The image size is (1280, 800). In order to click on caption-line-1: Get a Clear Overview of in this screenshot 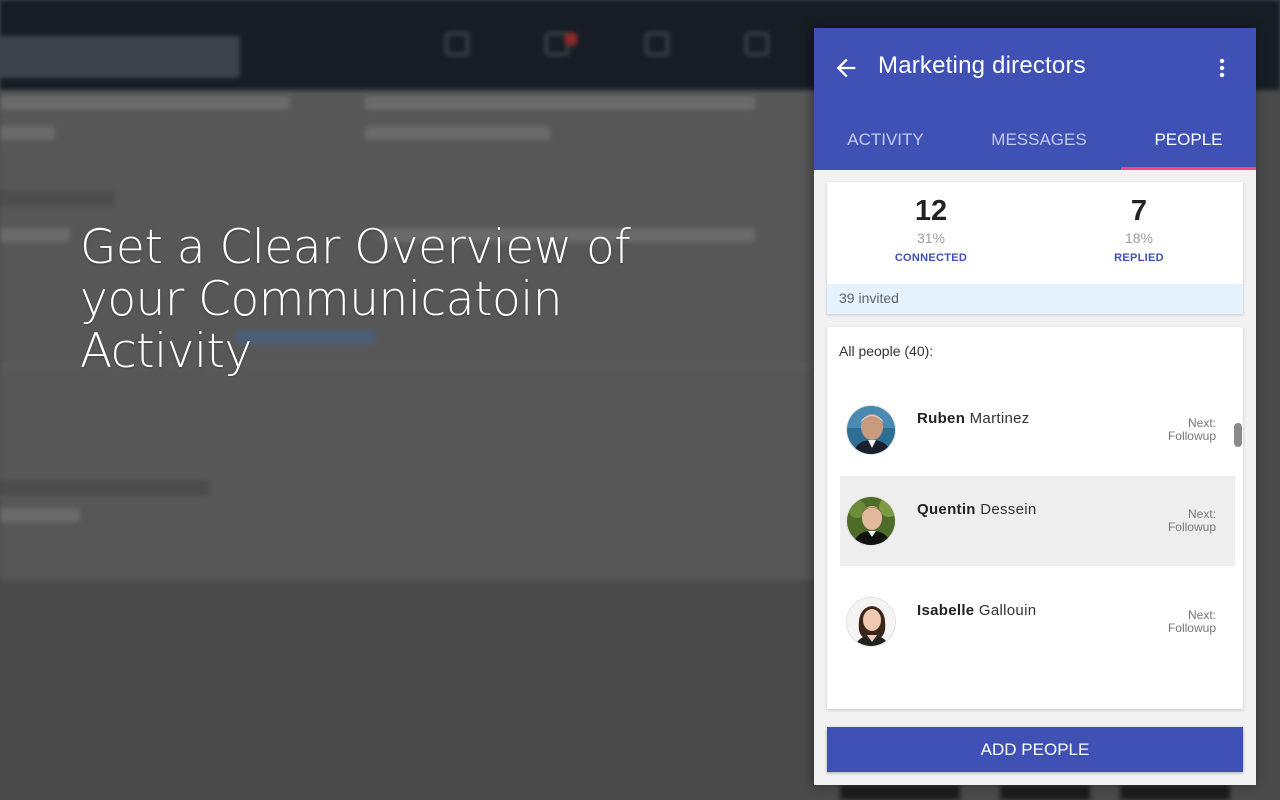, I will do `click(355, 247)`.